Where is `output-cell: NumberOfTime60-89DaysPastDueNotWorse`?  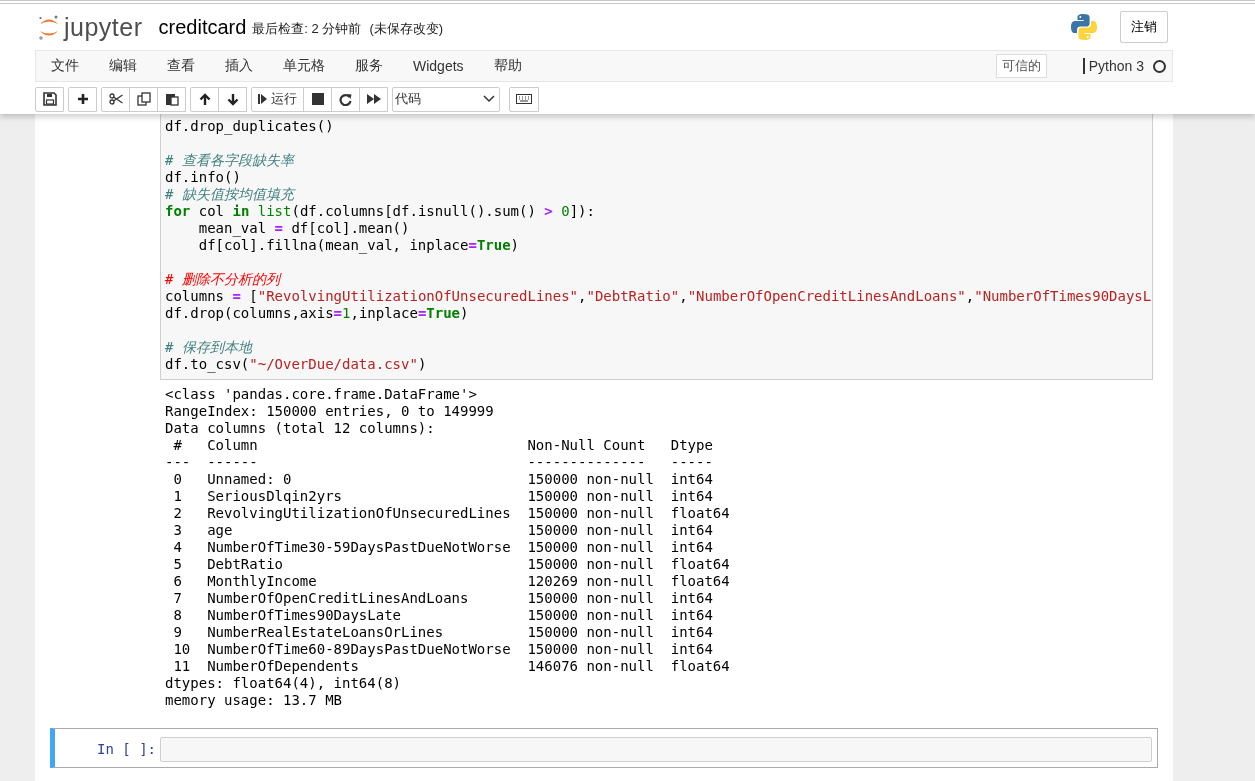
output-cell: NumberOfTime60-89DaysPastDueNotWorse is located at coordinates (359, 649).